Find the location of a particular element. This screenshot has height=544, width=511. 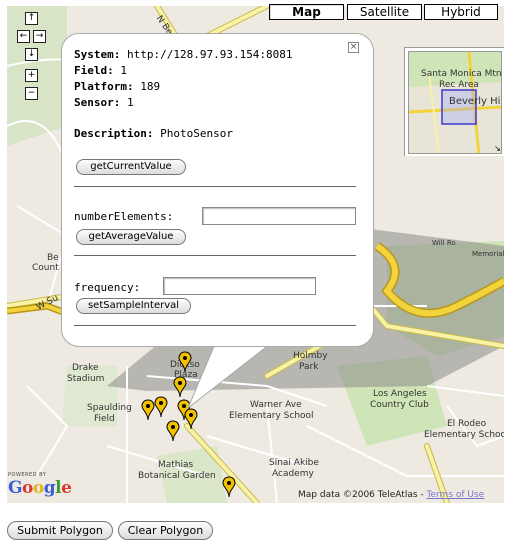

place-label: Rec Area is located at coordinates (459, 85).